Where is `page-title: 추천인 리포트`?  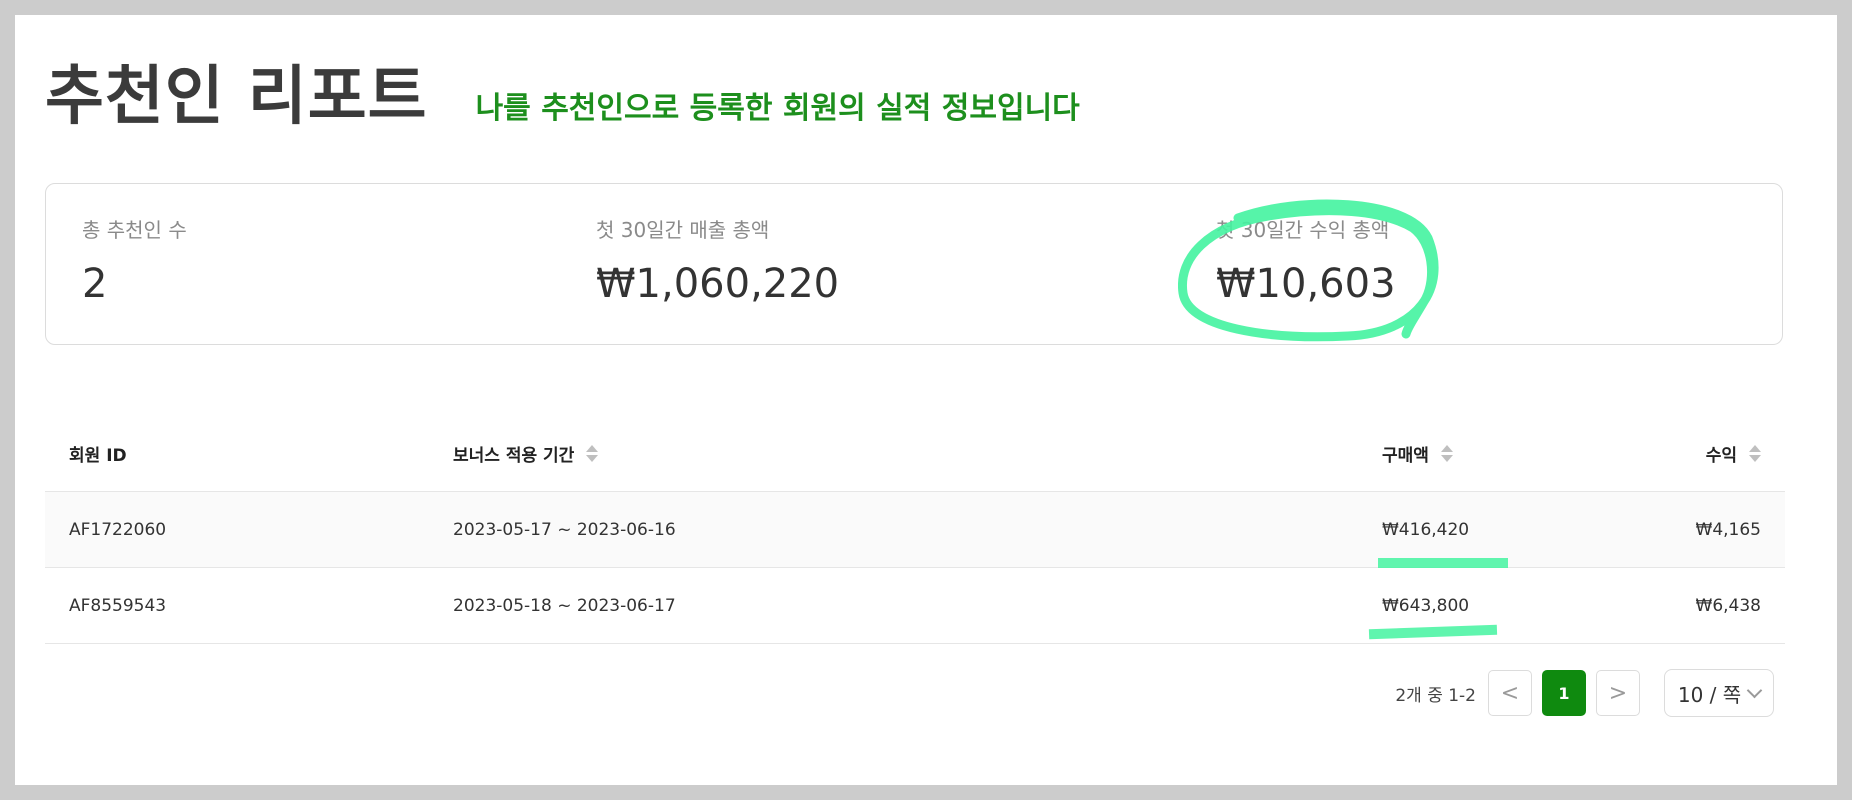
page-title: 추천인 리포트 is located at coordinates (236, 97).